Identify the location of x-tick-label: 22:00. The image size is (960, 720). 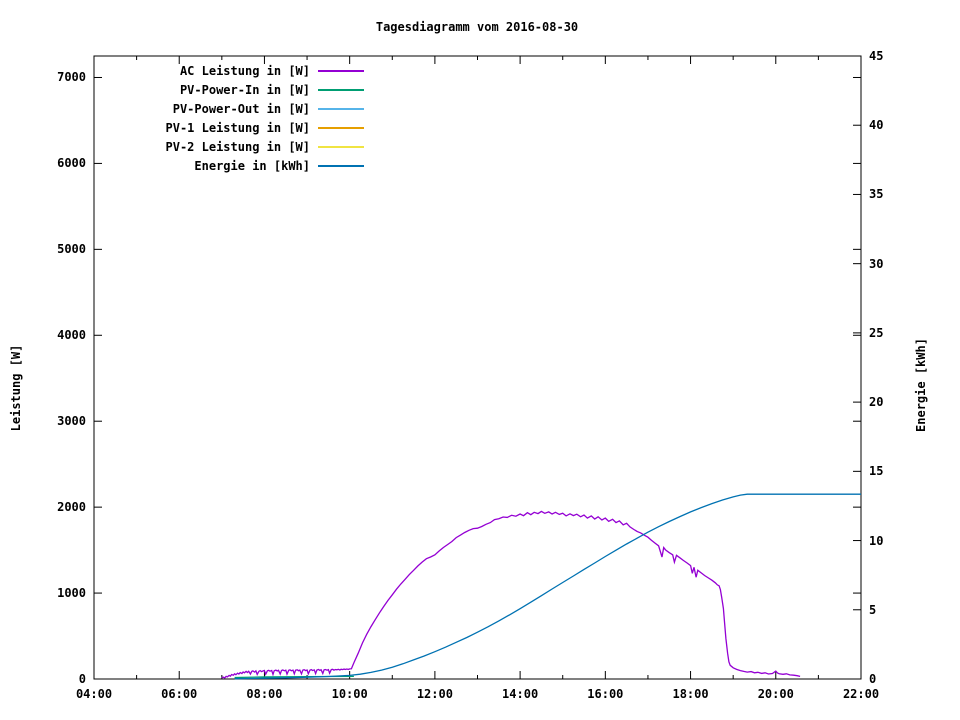
(861, 694).